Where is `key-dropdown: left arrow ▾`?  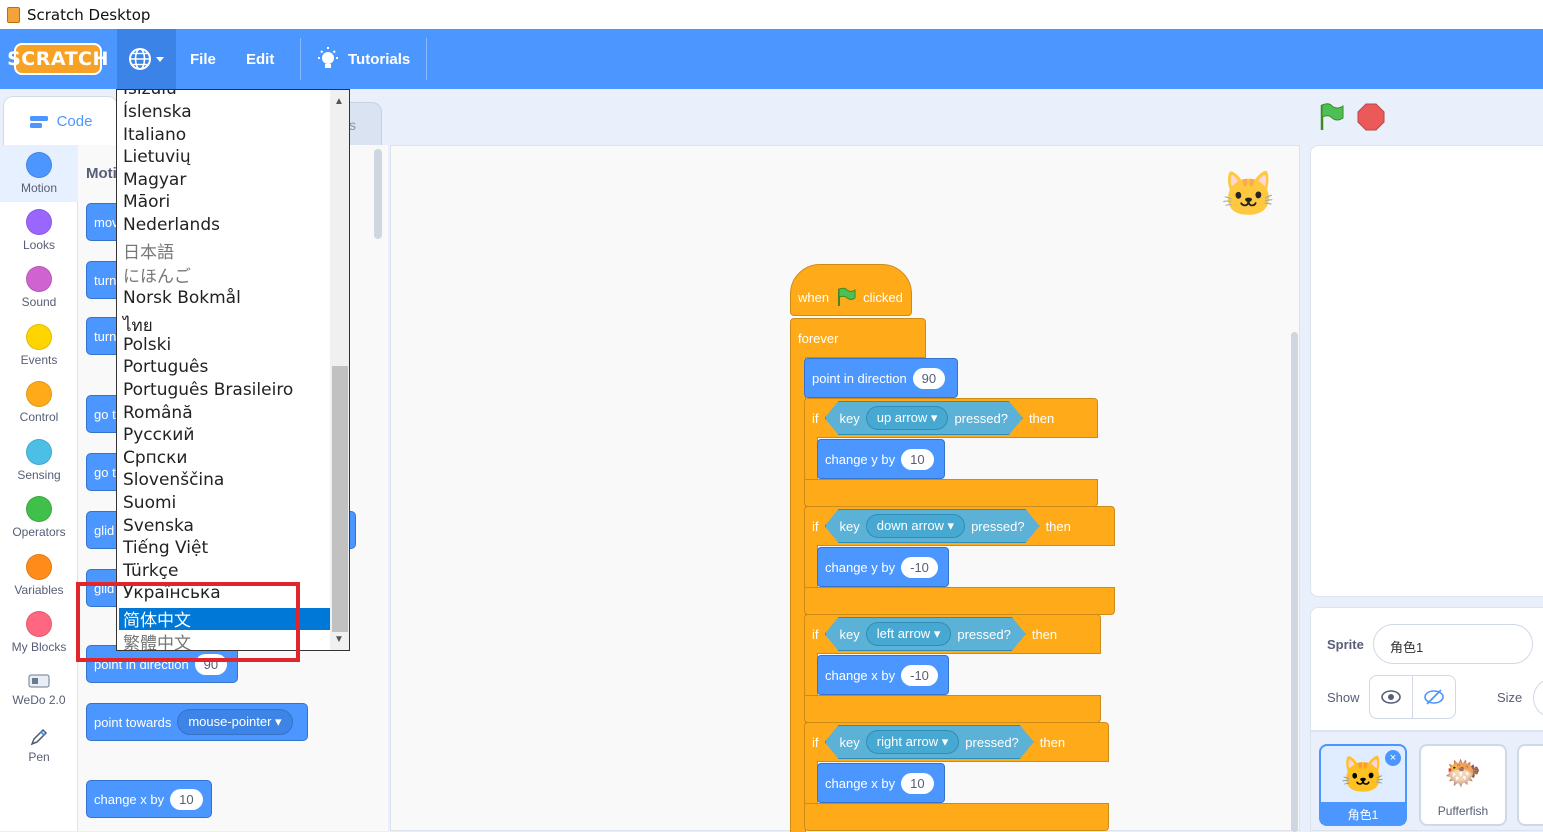 key-dropdown: left arrow ▾ is located at coordinates (909, 634).